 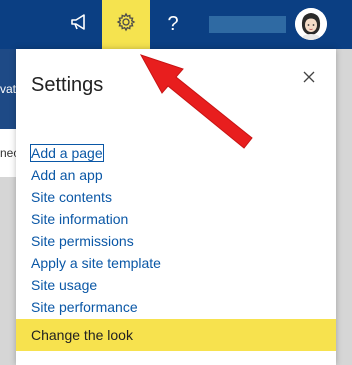 What do you see at coordinates (176, 263) in the screenshot?
I see `menu-item-apply-site-template: Apply a site template` at bounding box center [176, 263].